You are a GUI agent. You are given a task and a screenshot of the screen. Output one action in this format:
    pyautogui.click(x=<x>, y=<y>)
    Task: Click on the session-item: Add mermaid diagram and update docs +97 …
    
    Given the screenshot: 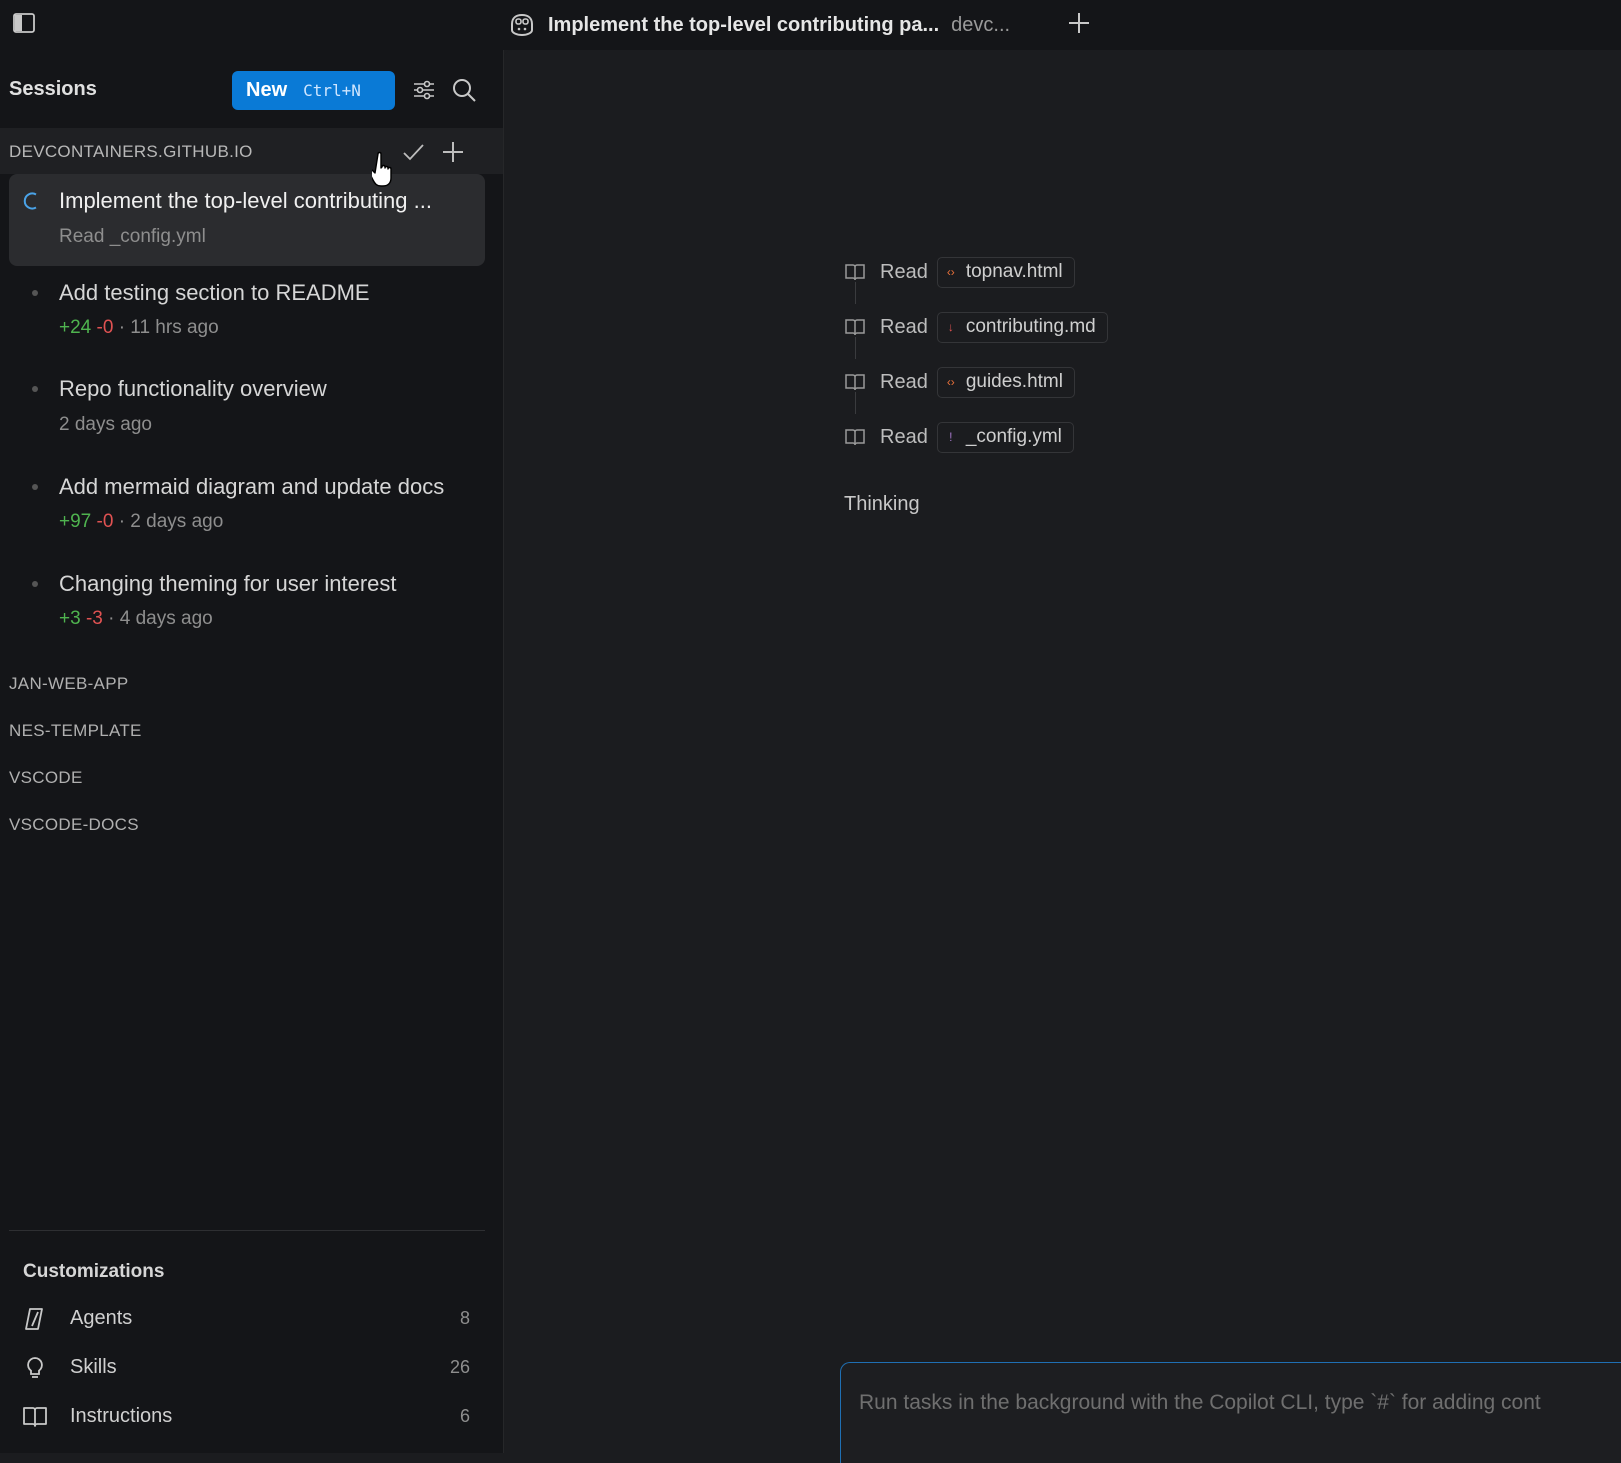 What is the action you would take?
    pyautogui.click(x=247, y=510)
    